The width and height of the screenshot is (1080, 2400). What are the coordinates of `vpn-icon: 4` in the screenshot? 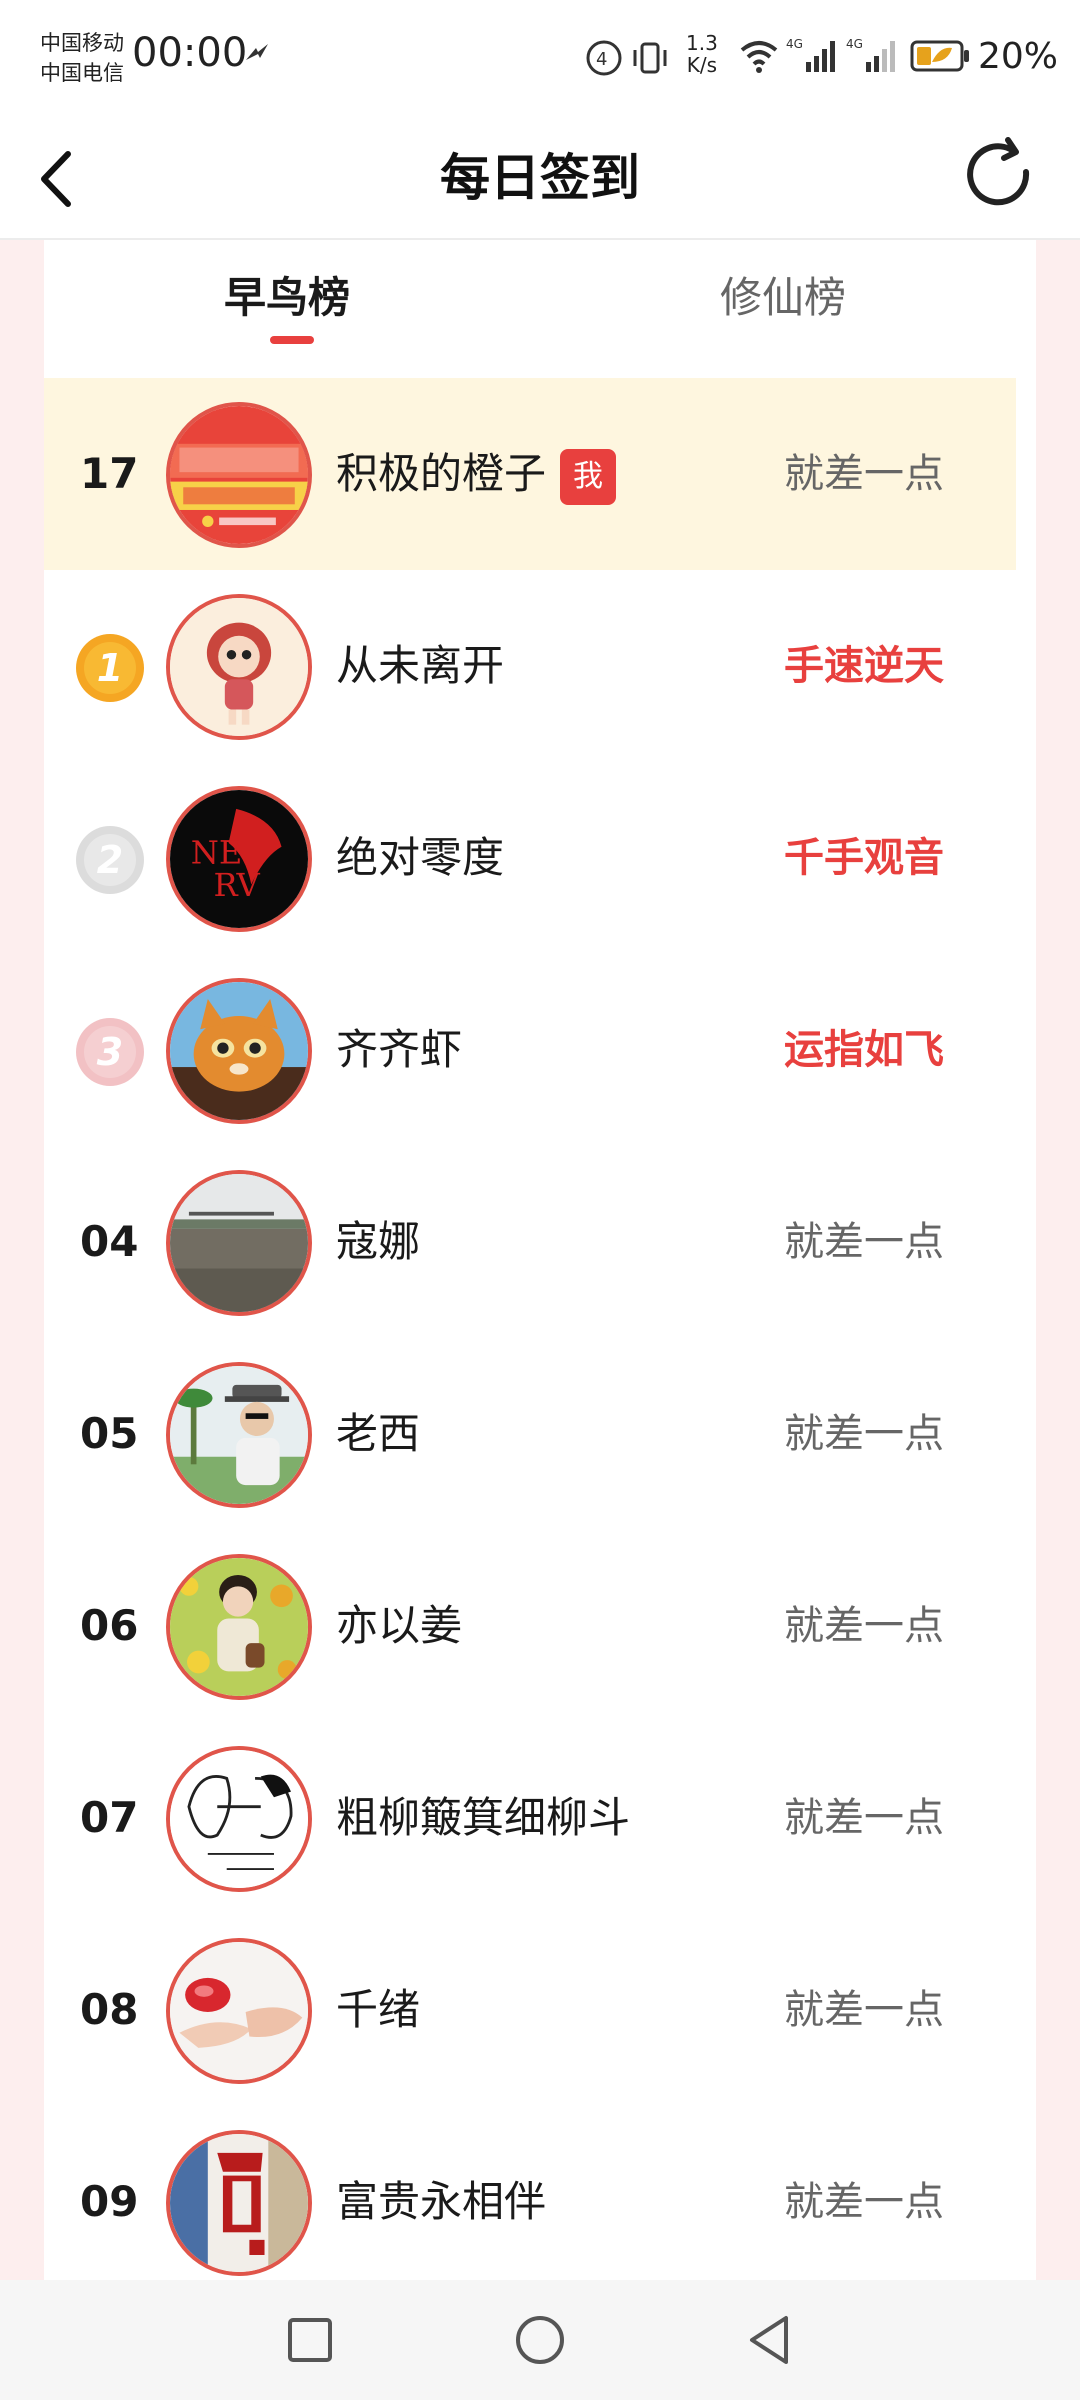 It's located at (604, 58).